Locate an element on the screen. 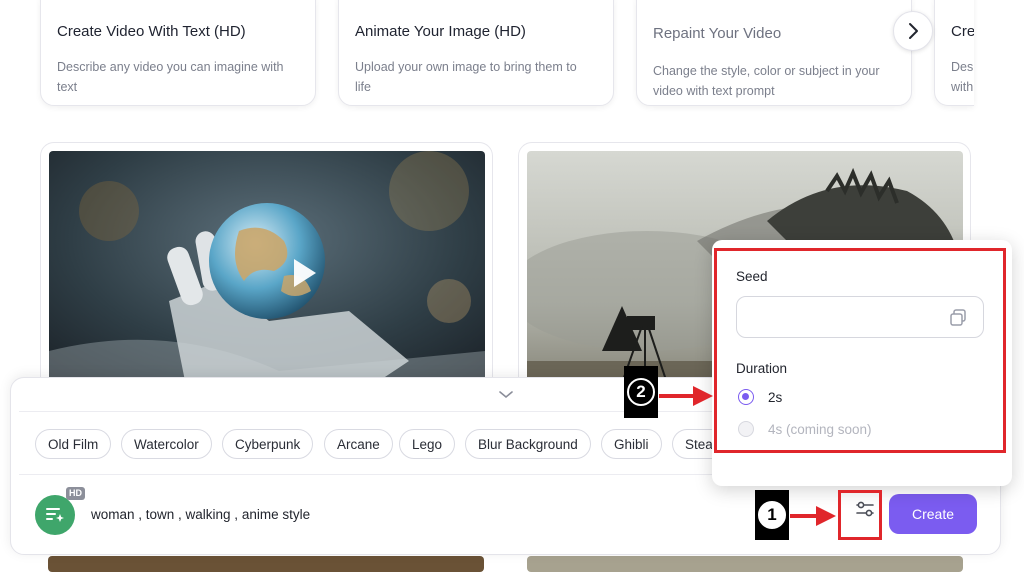  style-tag: Old Film is located at coordinates (73, 444).